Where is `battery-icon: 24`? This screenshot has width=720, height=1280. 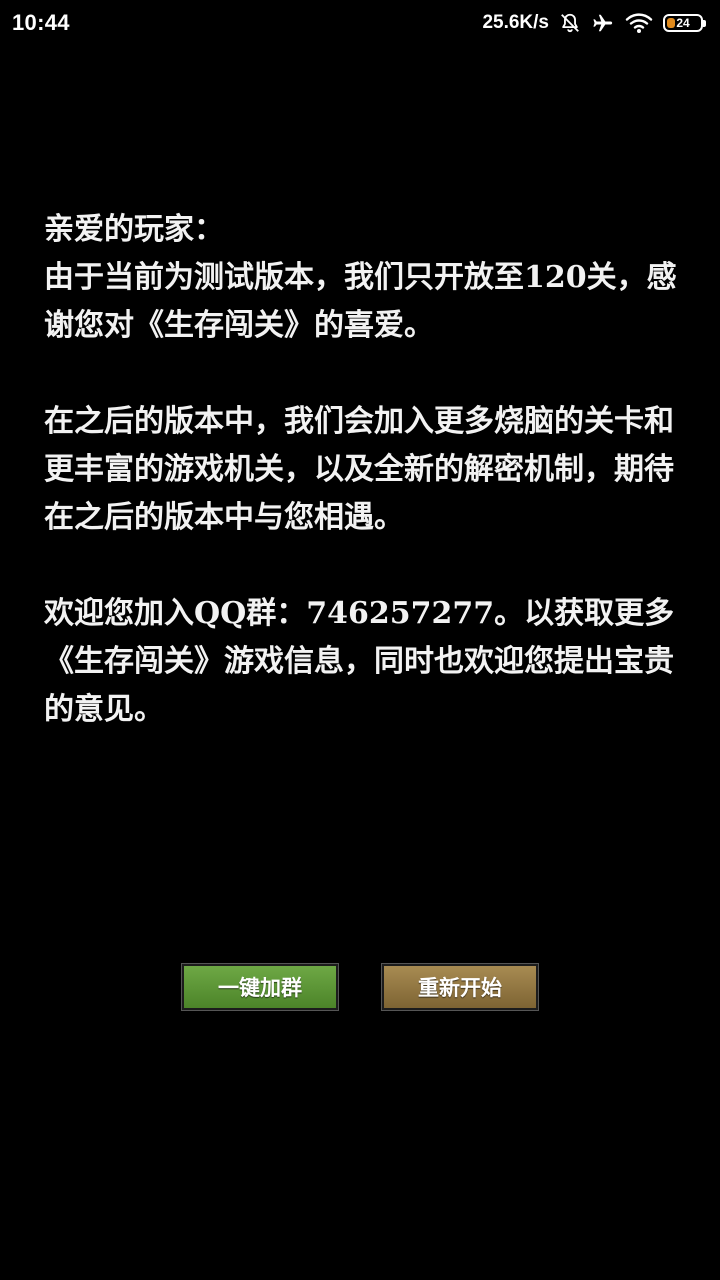
battery-icon: 24 is located at coordinates (684, 23).